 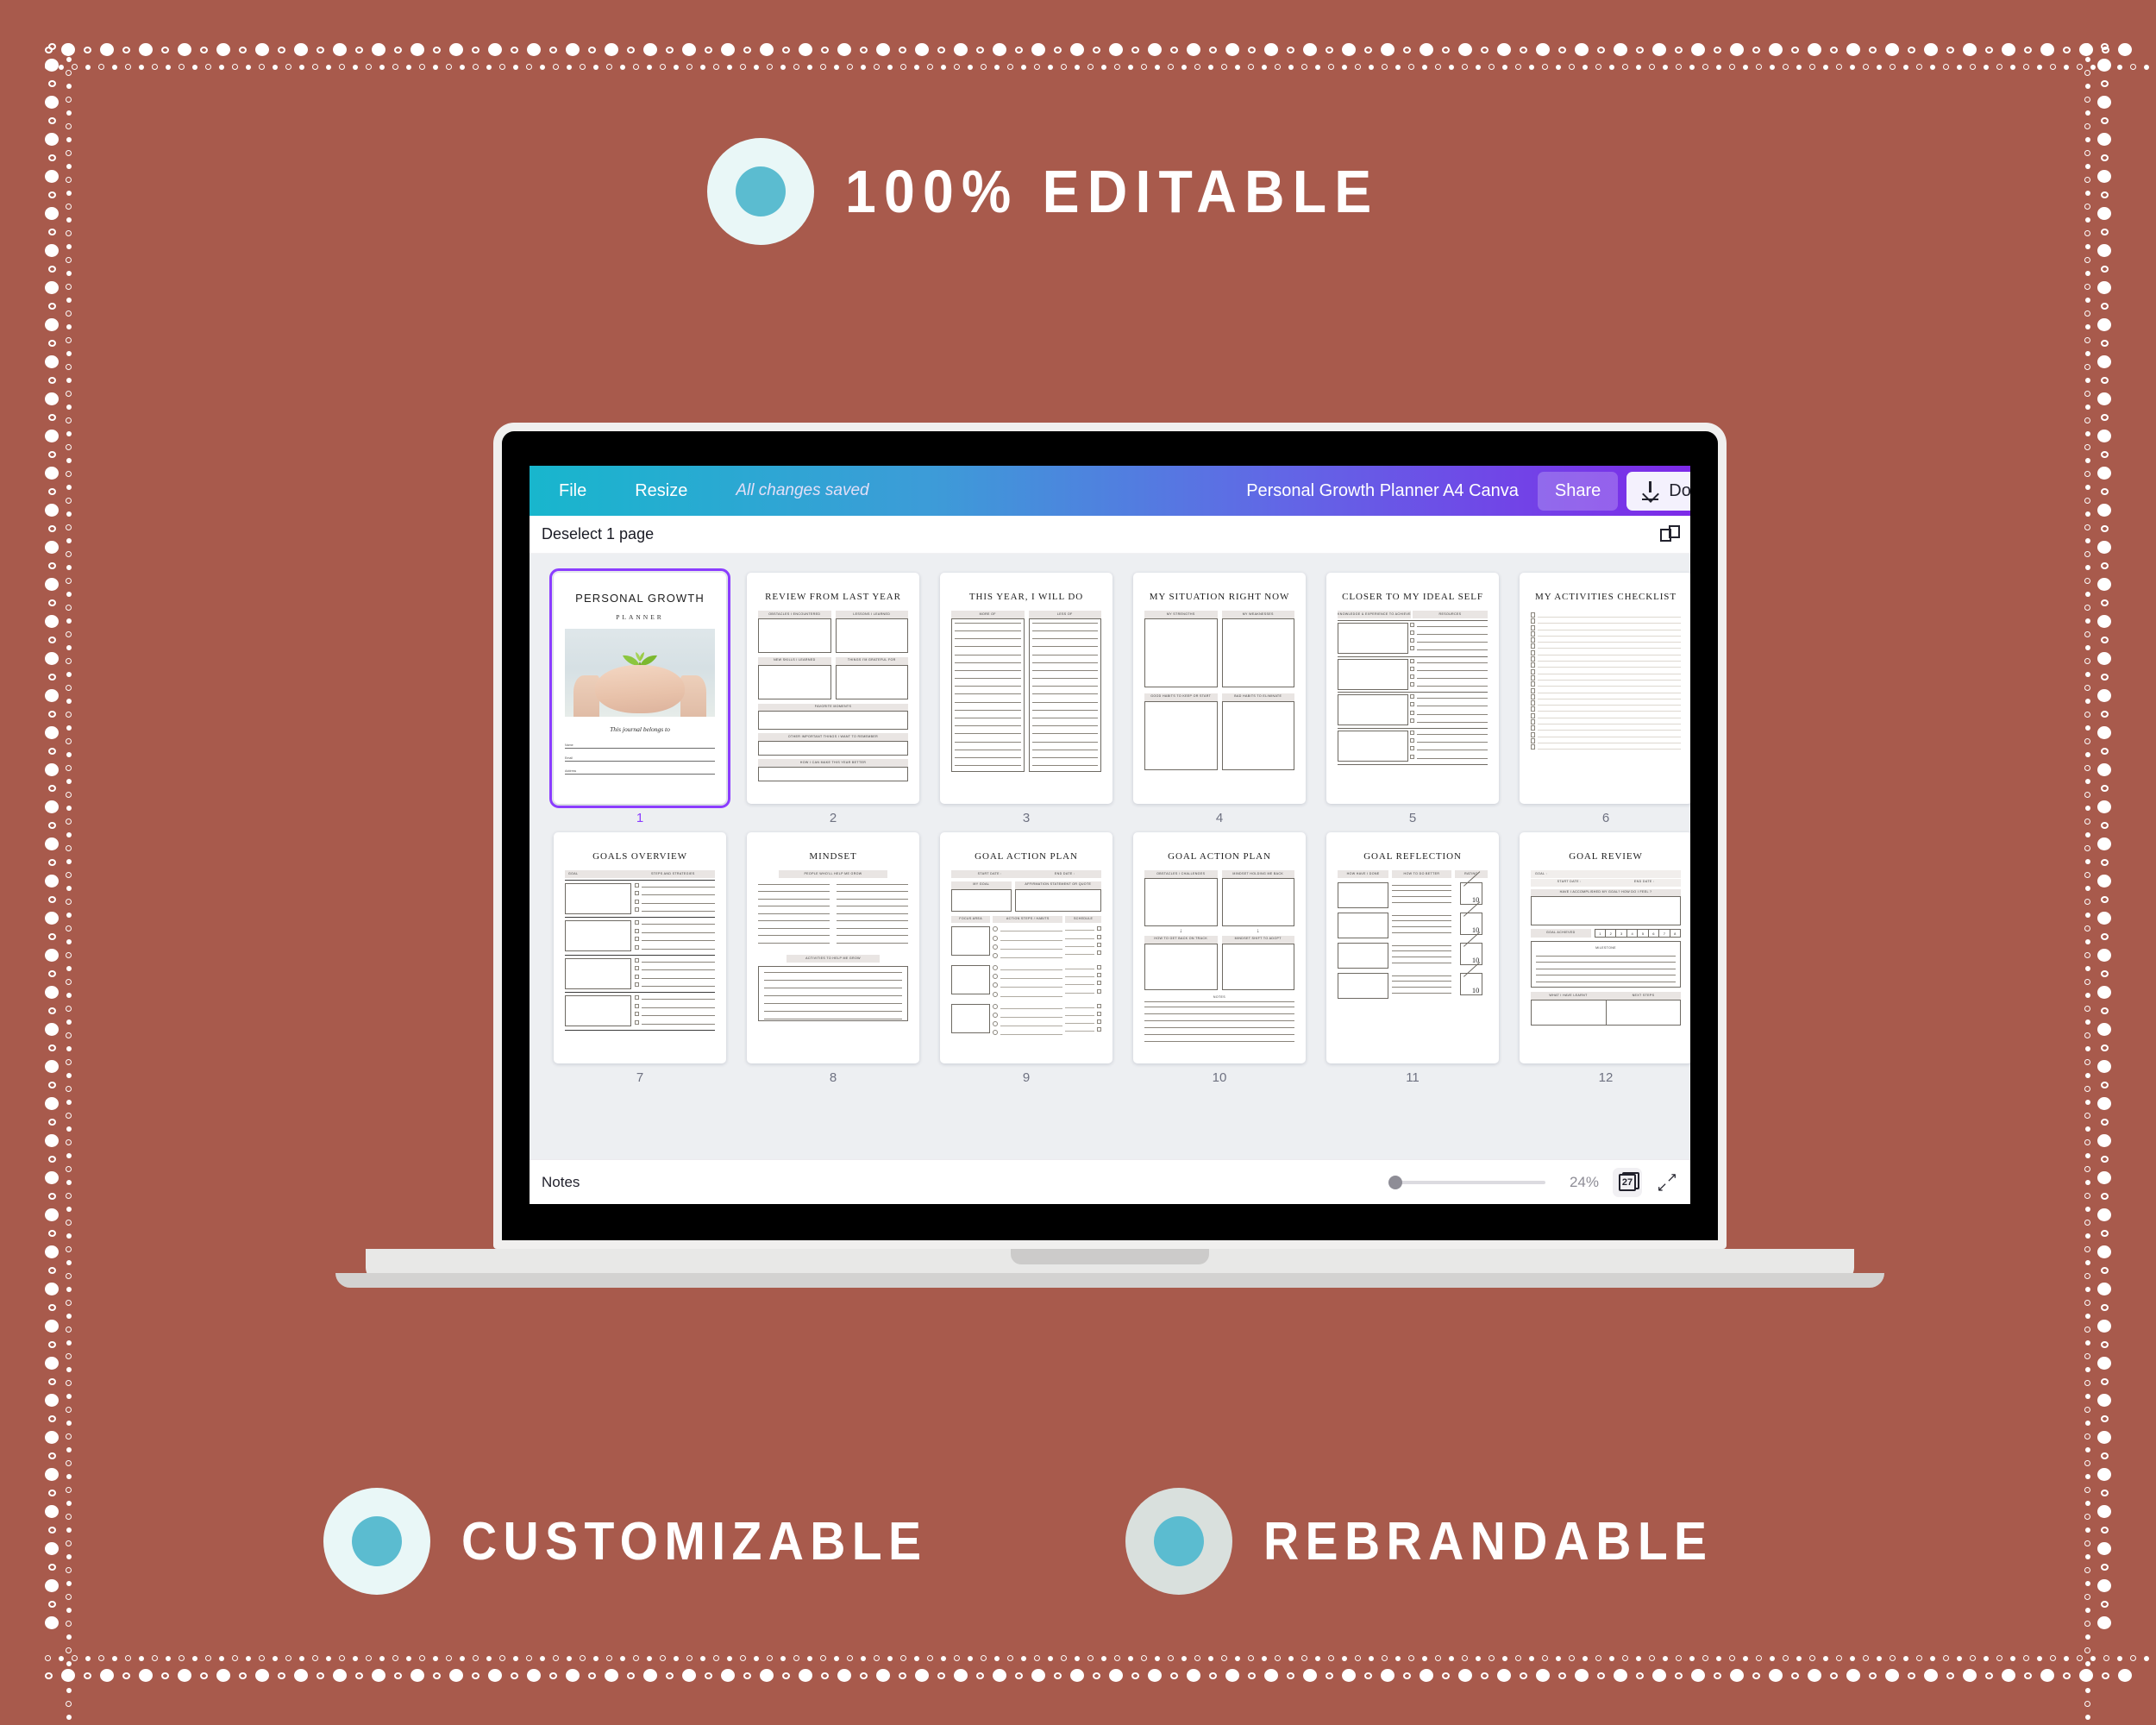 What do you see at coordinates (1669, 534) in the screenshot?
I see `add-page-icon` at bounding box center [1669, 534].